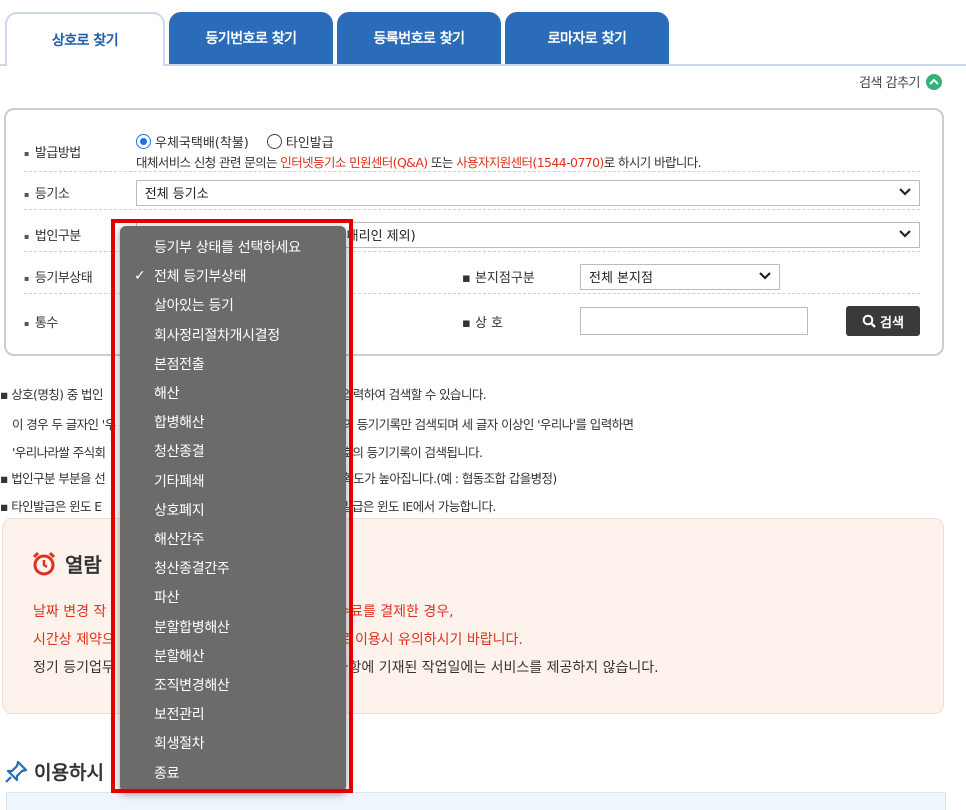 This screenshot has height=810, width=966. What do you see at coordinates (80, 192) in the screenshot?
I see `registry-label: 등기소` at bounding box center [80, 192].